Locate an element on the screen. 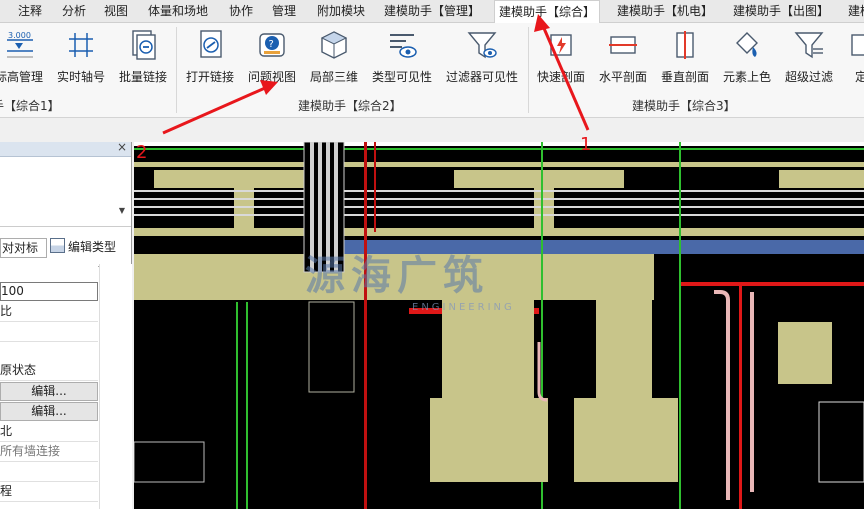  tab-helper-manage: 建模助手【管理】 is located at coordinates (432, 11).